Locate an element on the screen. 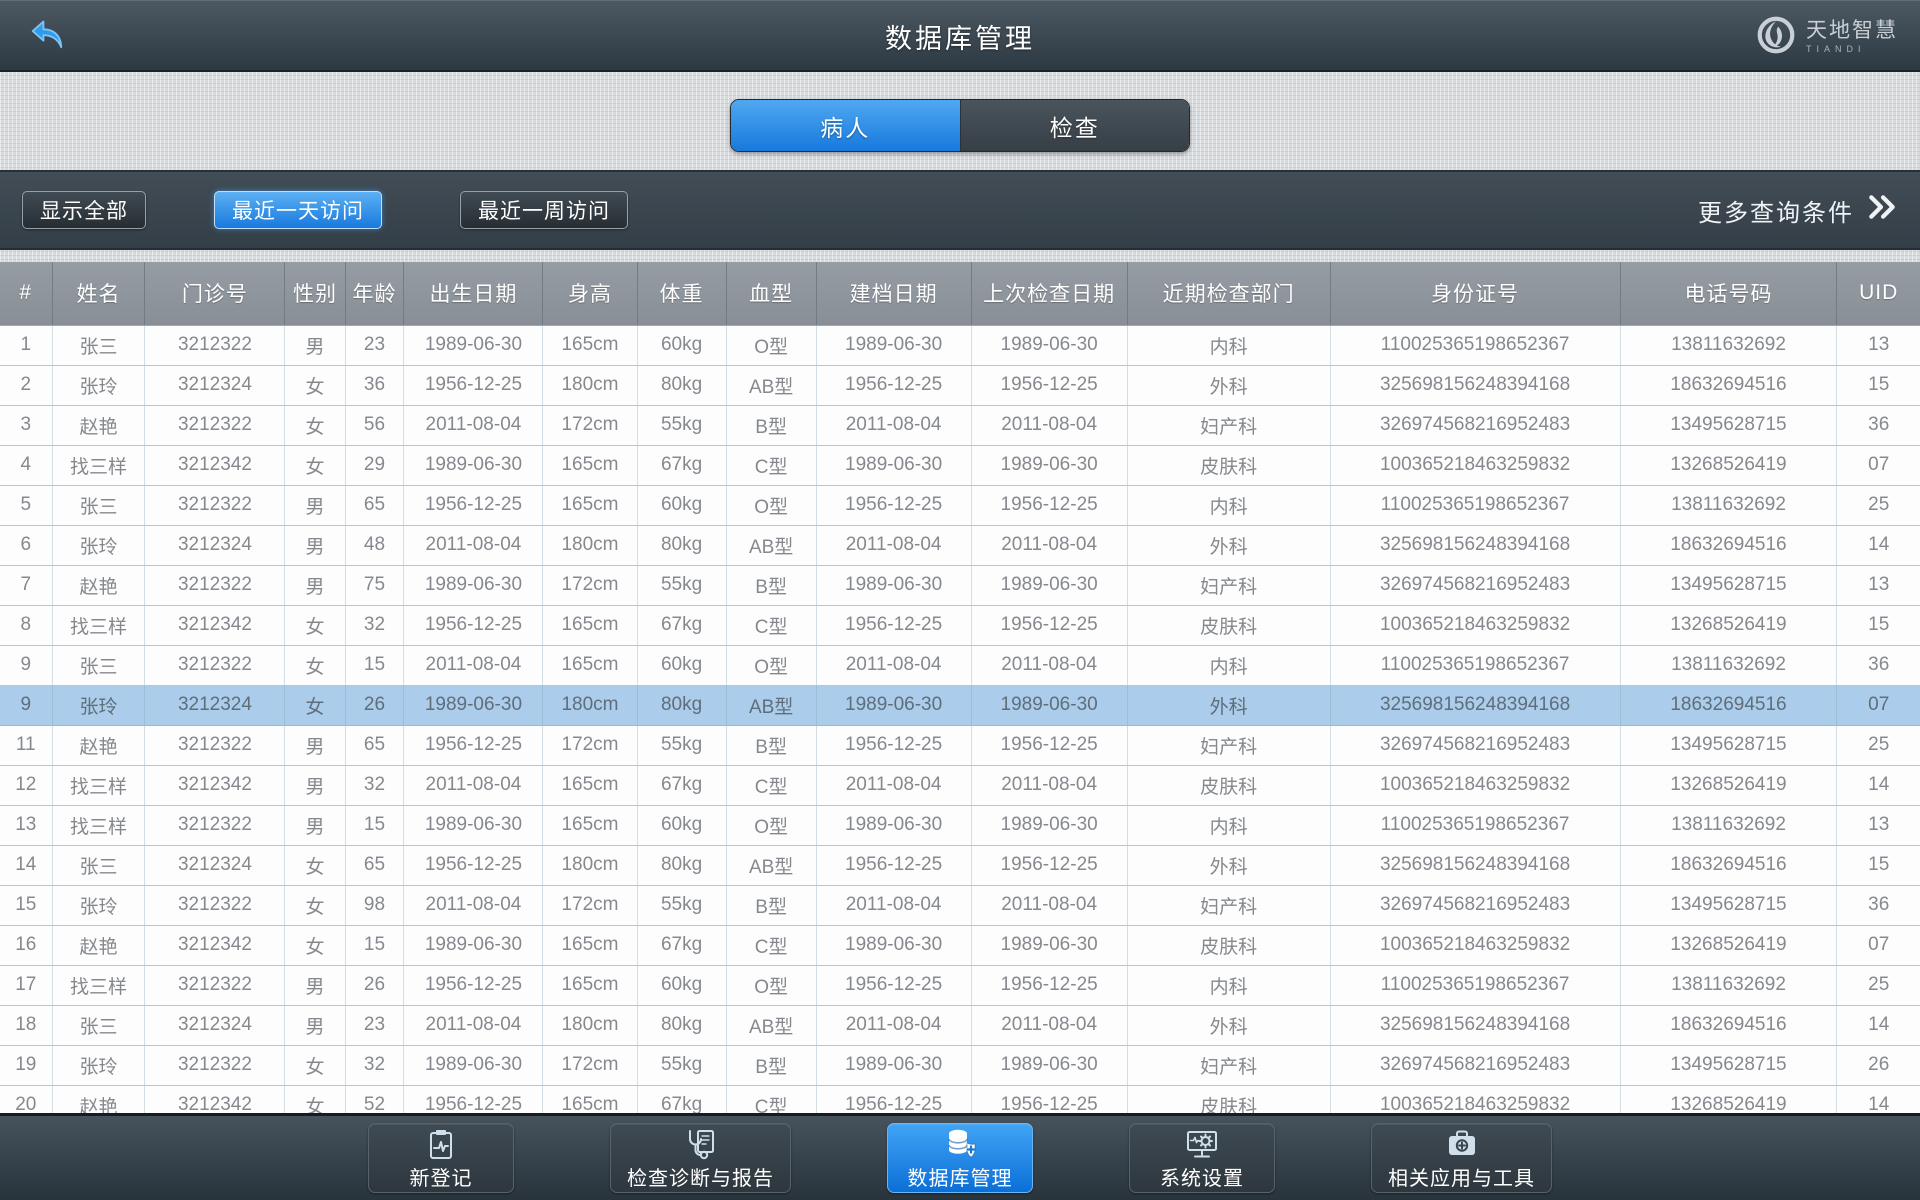 The height and width of the screenshot is (1200, 1920). cell: 男 is located at coordinates (314, 985).